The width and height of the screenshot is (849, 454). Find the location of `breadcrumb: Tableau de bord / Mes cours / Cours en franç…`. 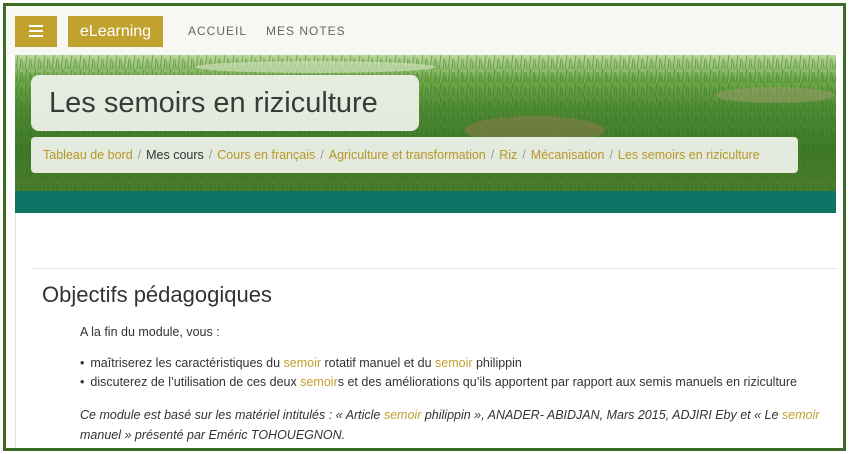

breadcrumb: Tableau de bord / Mes cours / Cours en franç… is located at coordinates (414, 155).